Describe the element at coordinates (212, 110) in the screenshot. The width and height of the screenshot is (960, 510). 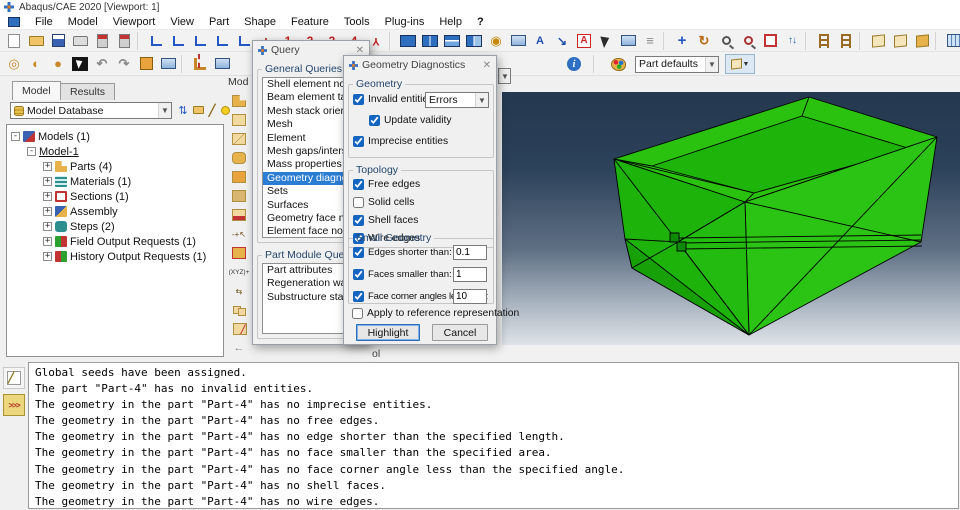
I see `edit-pencil-icon: ╱` at that location.